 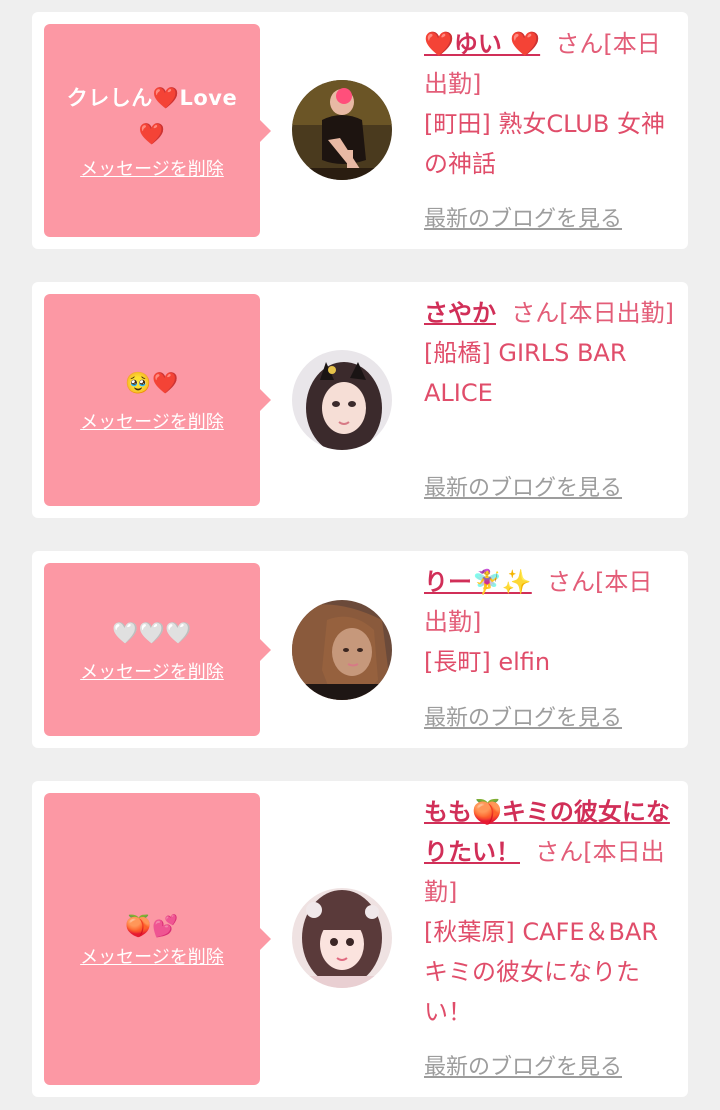 I want to click on message-bubble: 🍑💕 メッセージを削除, so click(x=157, y=939).